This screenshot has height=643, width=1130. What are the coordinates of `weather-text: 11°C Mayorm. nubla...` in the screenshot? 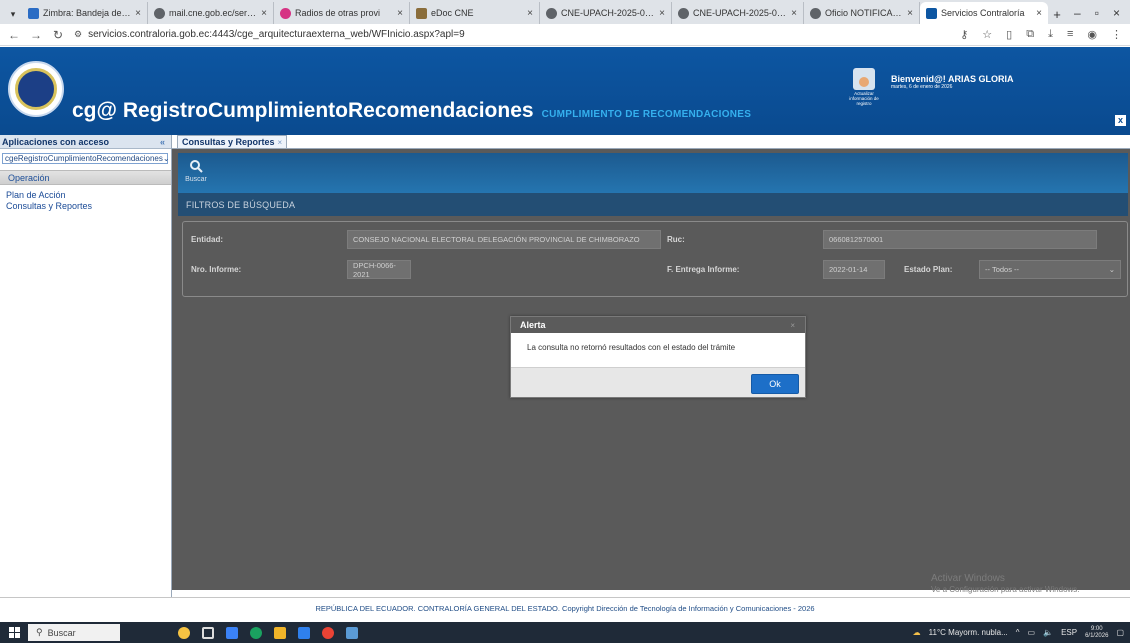 It's located at (968, 632).